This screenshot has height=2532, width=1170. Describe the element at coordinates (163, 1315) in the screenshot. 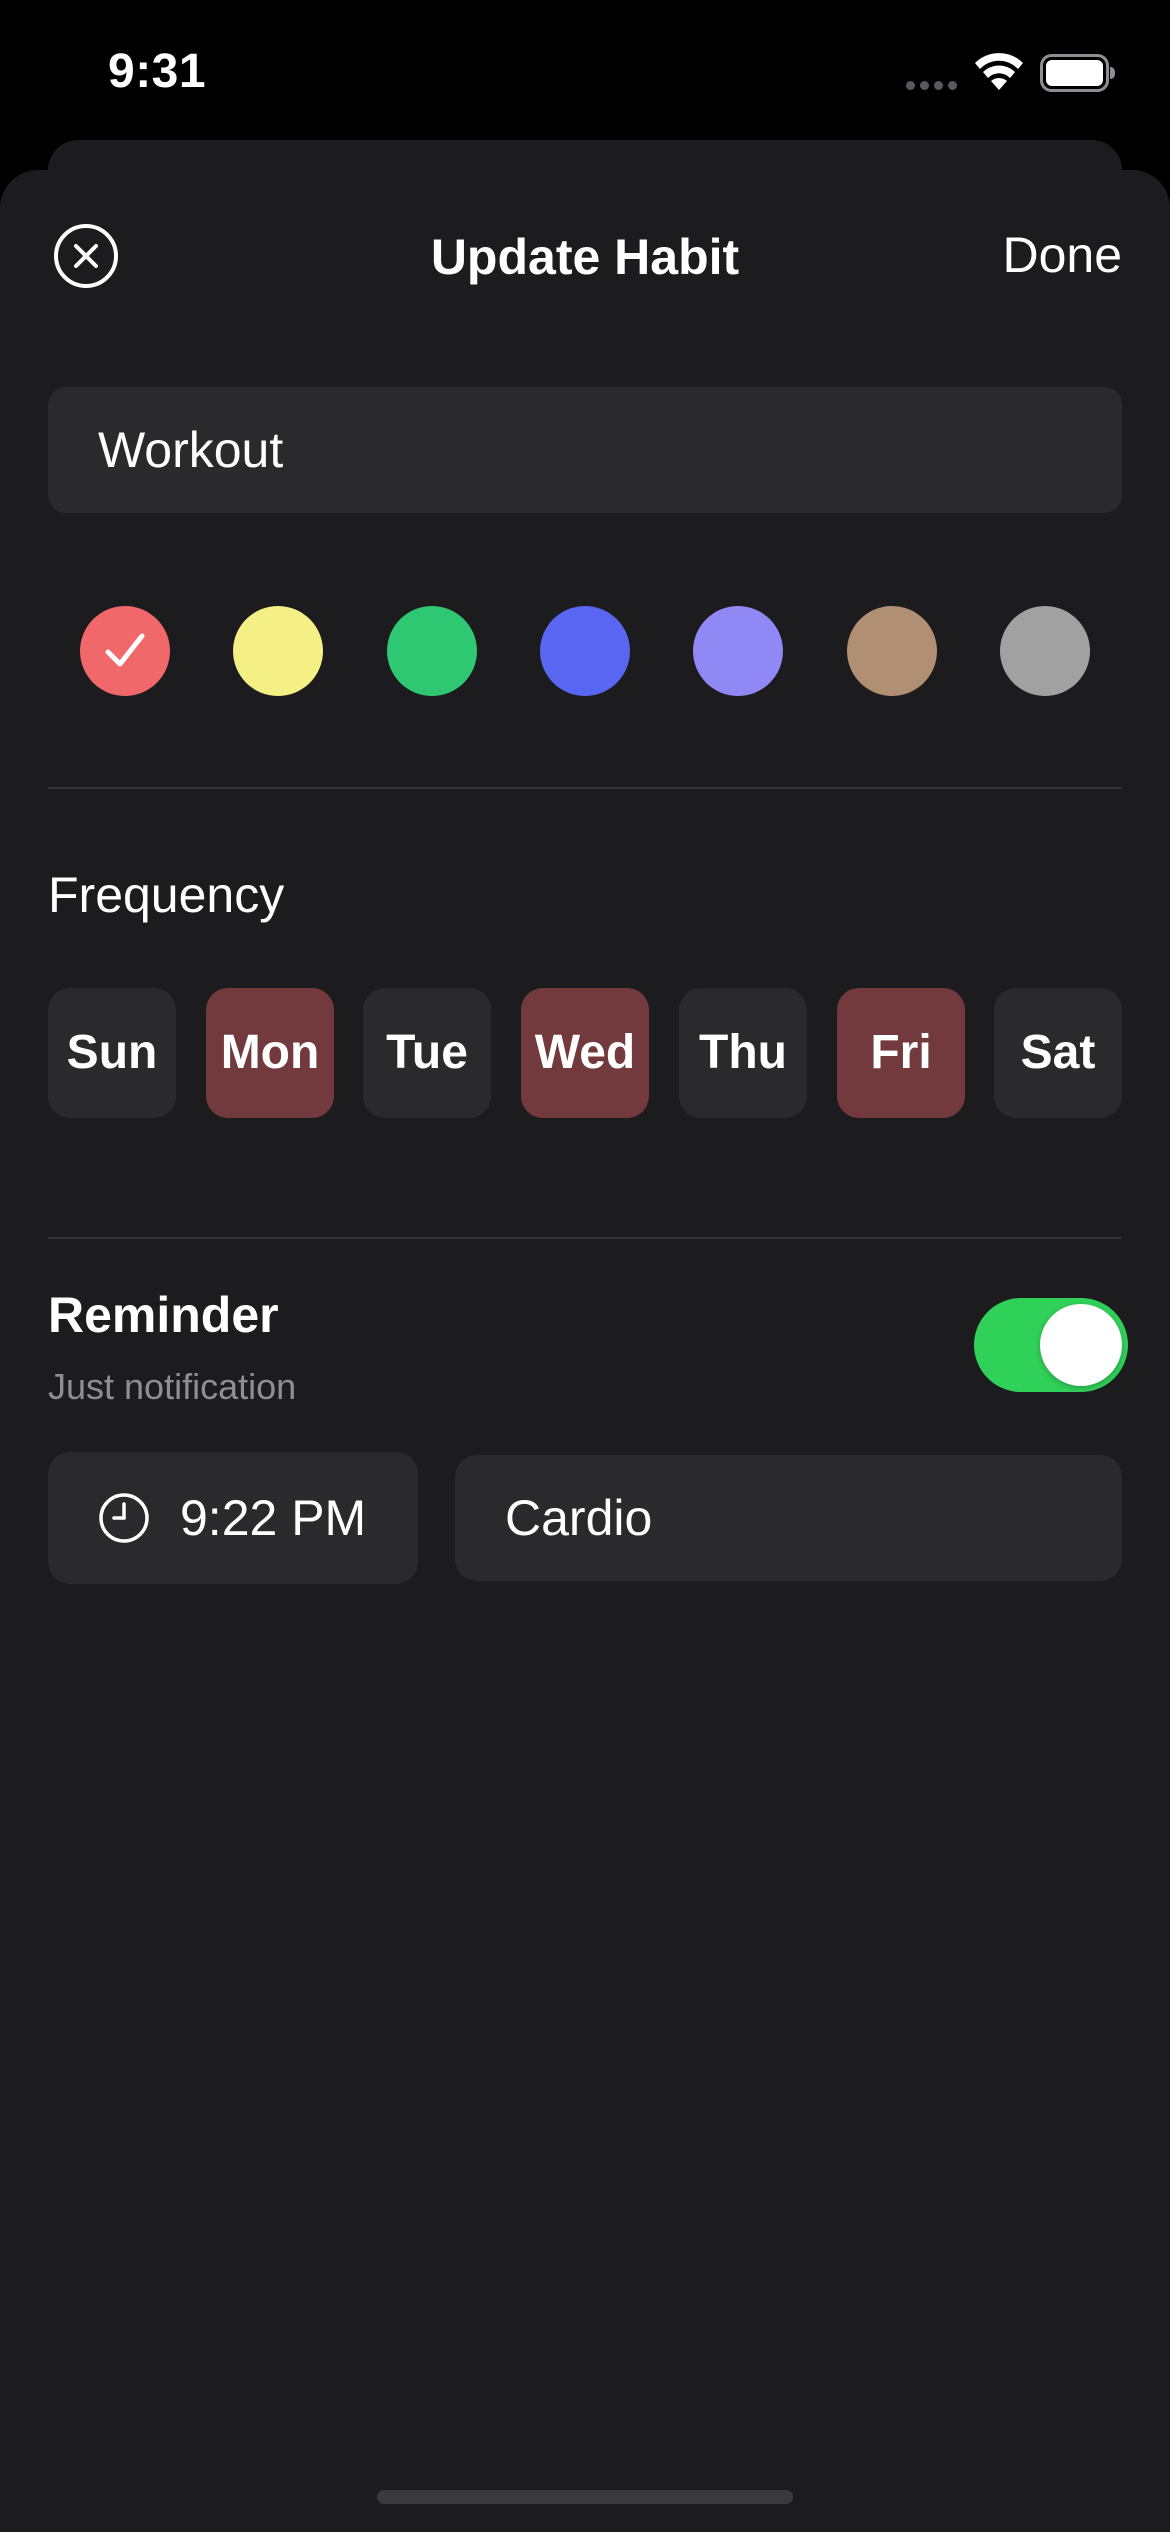

I see `reminder-title: Reminder` at that location.